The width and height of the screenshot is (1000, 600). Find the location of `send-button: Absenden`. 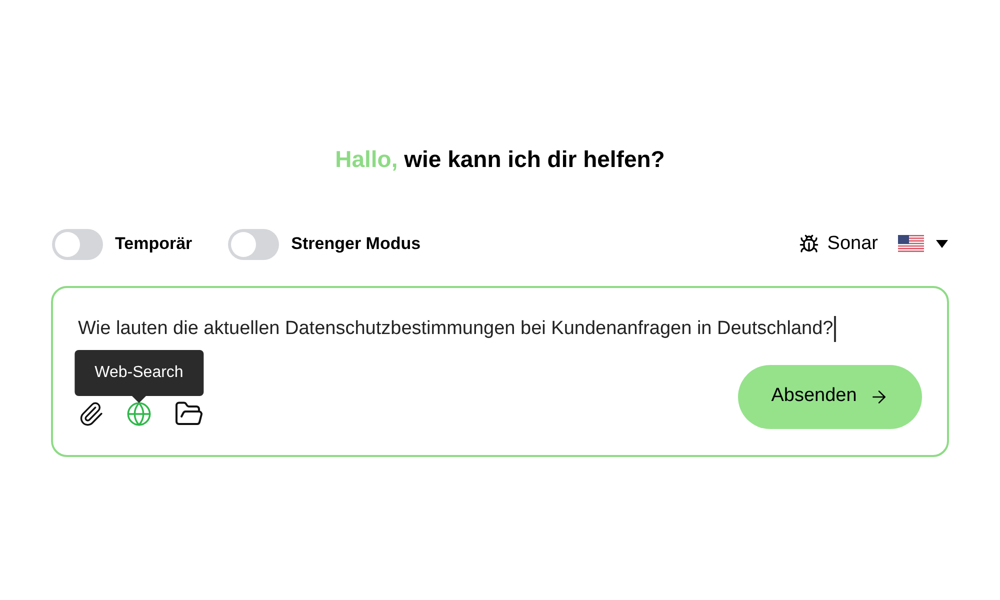

send-button: Absenden is located at coordinates (830, 396).